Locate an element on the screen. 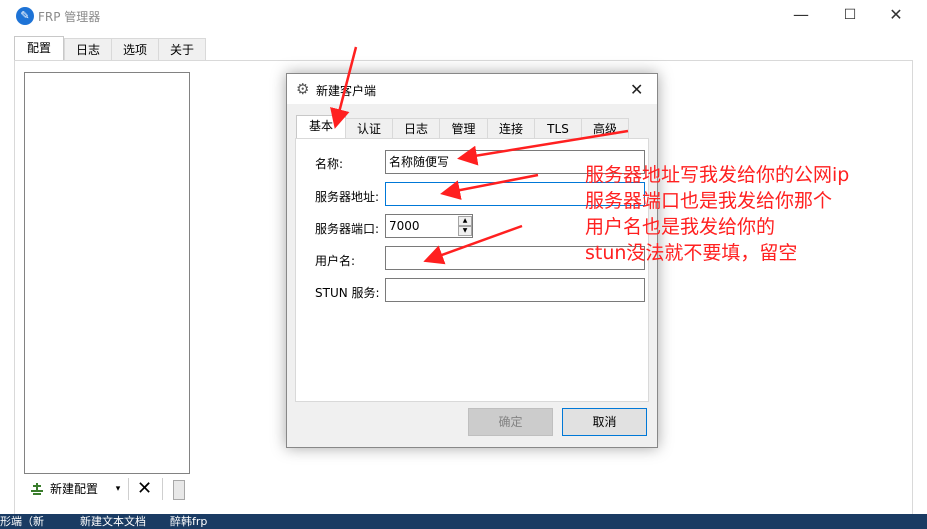 Image resolution: width=927 pixels, height=529 pixels. dialog-tab-log: 日志 is located at coordinates (416, 128).